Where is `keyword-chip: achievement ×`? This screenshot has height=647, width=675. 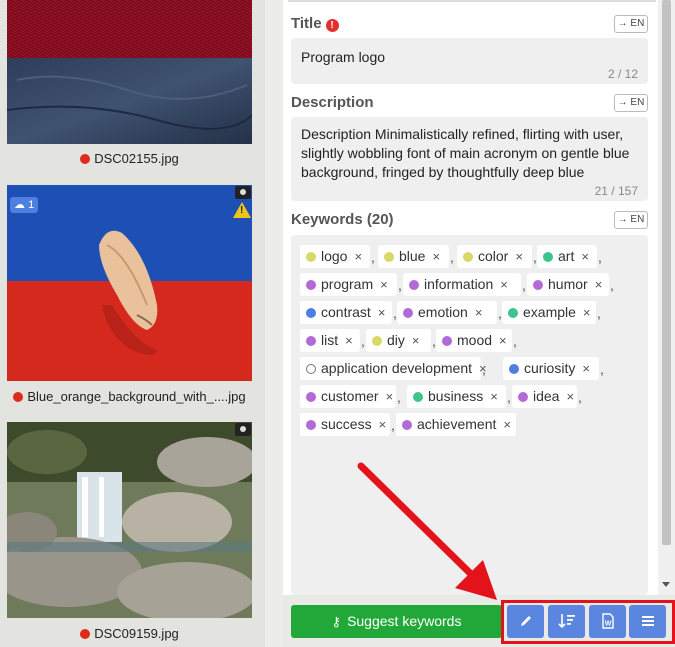
keyword-chip: achievement × is located at coordinates (456, 424).